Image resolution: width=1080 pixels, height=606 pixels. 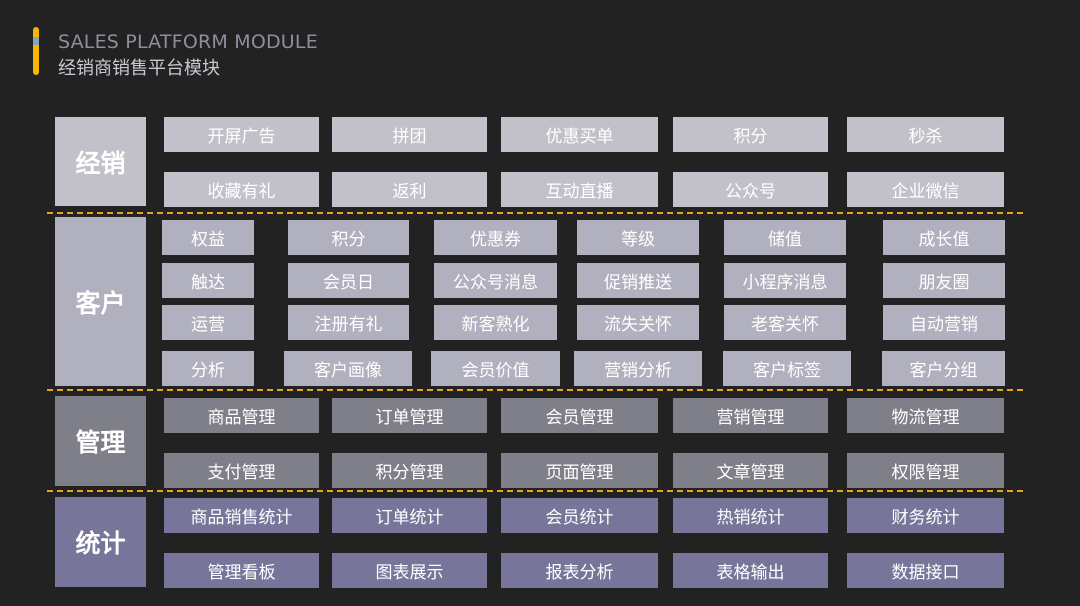 What do you see at coordinates (944, 322) in the screenshot?
I see `module-auto-marketing: 自动营销` at bounding box center [944, 322].